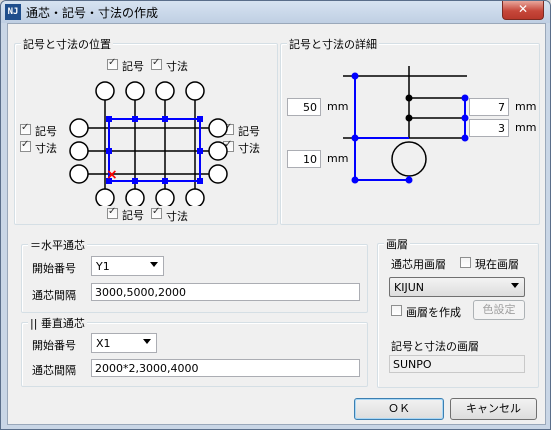 This screenshot has height=430, width=551. What do you see at coordinates (489, 107) in the screenshot?
I see `offset-top-right-field: 7` at bounding box center [489, 107].